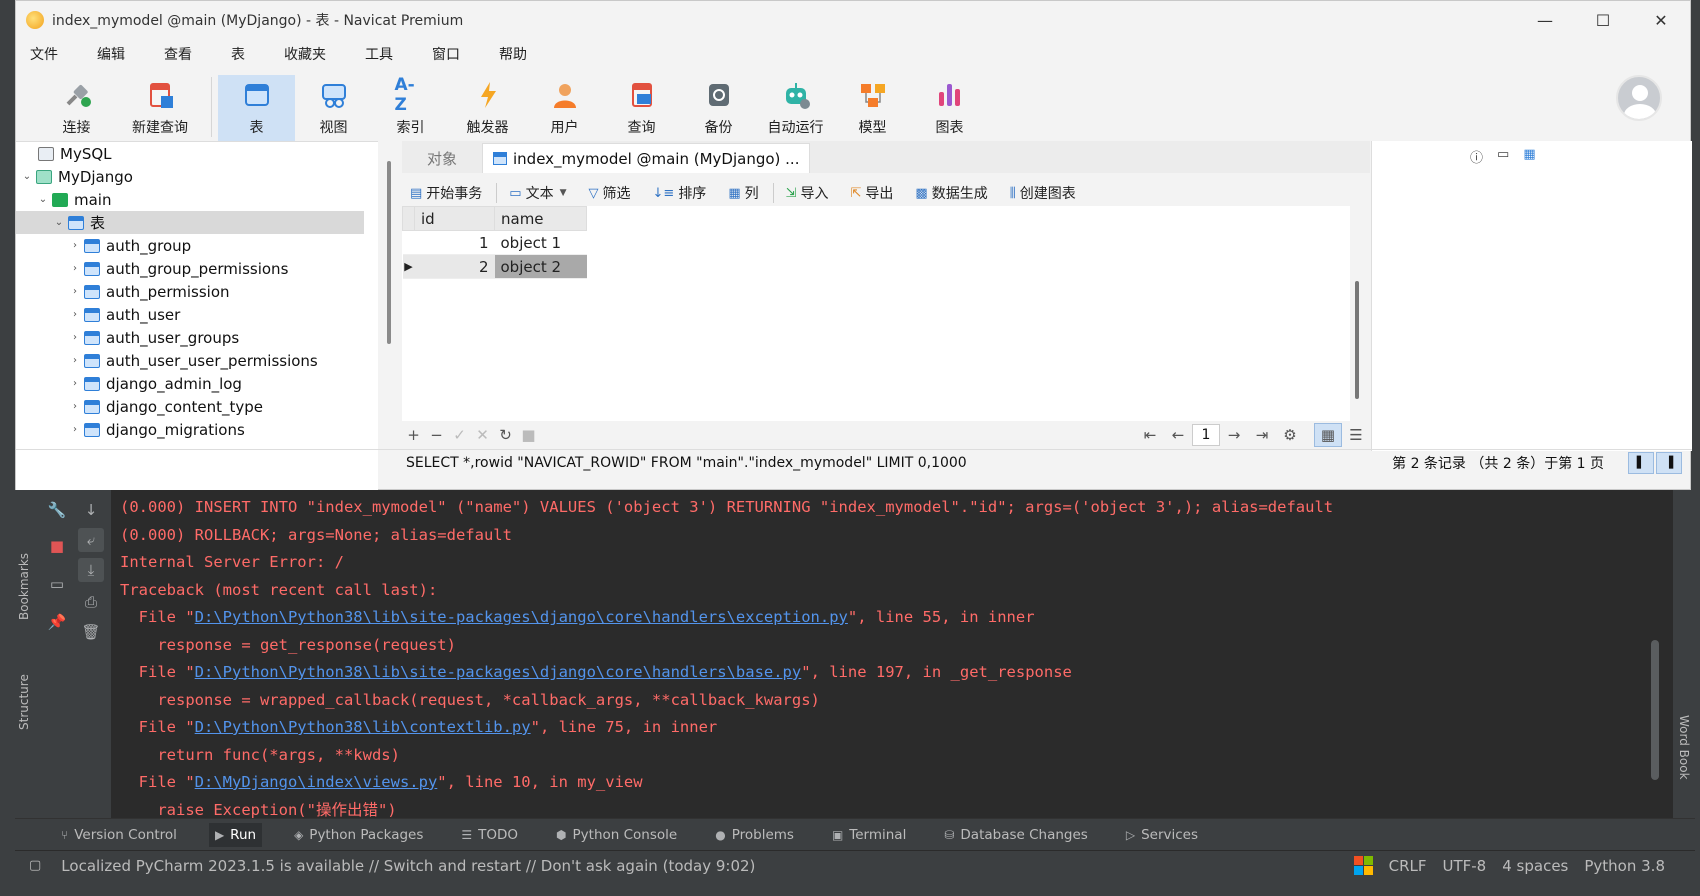 Image resolution: width=1700 pixels, height=896 pixels. Describe the element at coordinates (363, 727) in the screenshot. I see `file-link: D:\Python\Python38\lib\contextlib.py` at that location.